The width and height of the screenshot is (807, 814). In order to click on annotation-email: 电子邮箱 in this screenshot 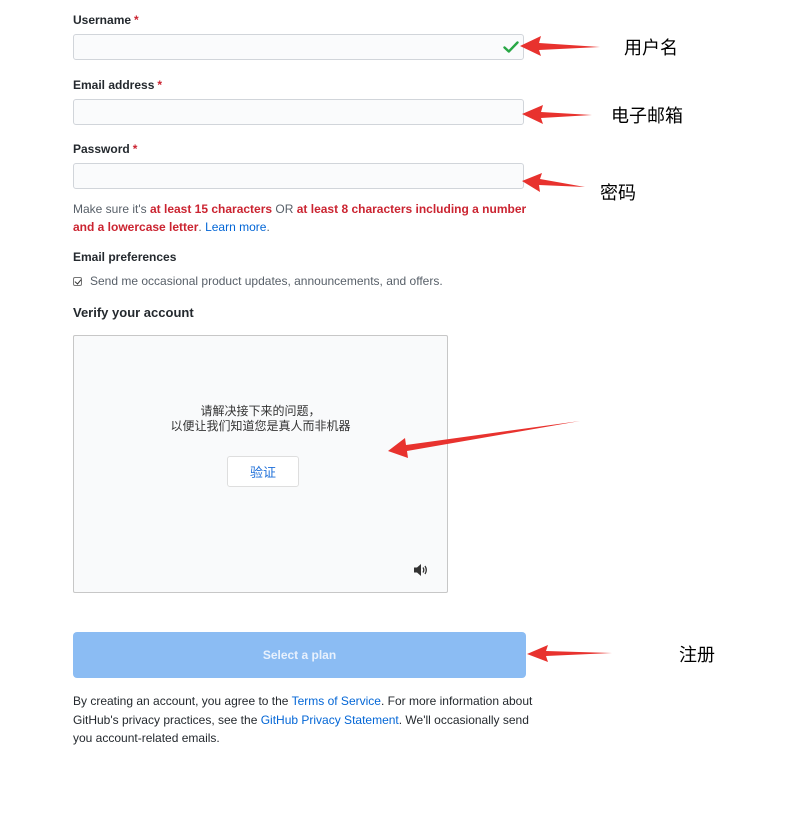, I will do `click(647, 116)`.